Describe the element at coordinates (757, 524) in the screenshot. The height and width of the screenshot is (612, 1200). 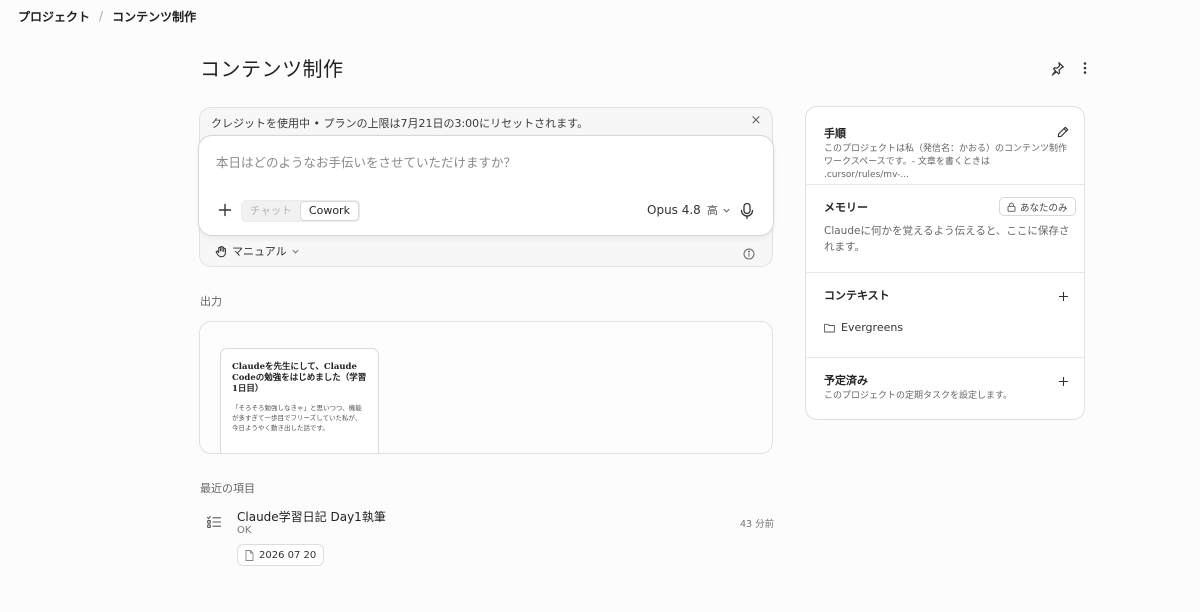
I see `recent-item-time: 43 分前` at that location.